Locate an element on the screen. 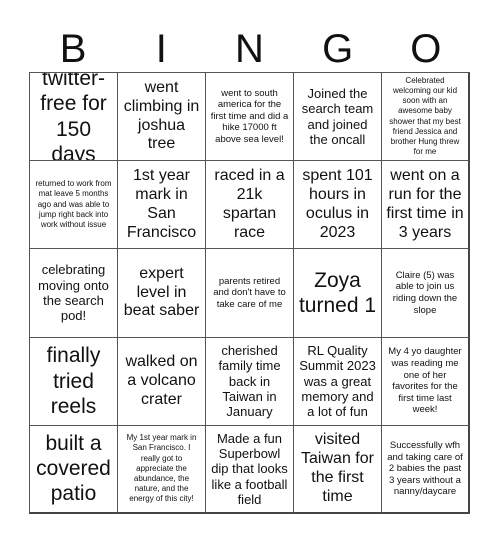 This screenshot has width=500, height=544. bingo-cell-r2-c3: raced in a 21k spartan race is located at coordinates (250, 205).